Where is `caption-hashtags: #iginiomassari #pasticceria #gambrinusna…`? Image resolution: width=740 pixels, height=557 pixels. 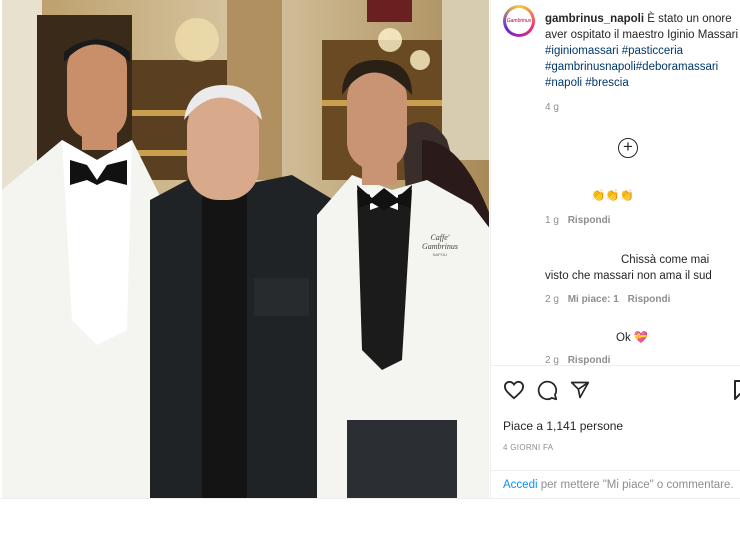
caption-hashtags: #iginiomassari #pasticceria #gambrinusna… is located at coordinates (631, 67).